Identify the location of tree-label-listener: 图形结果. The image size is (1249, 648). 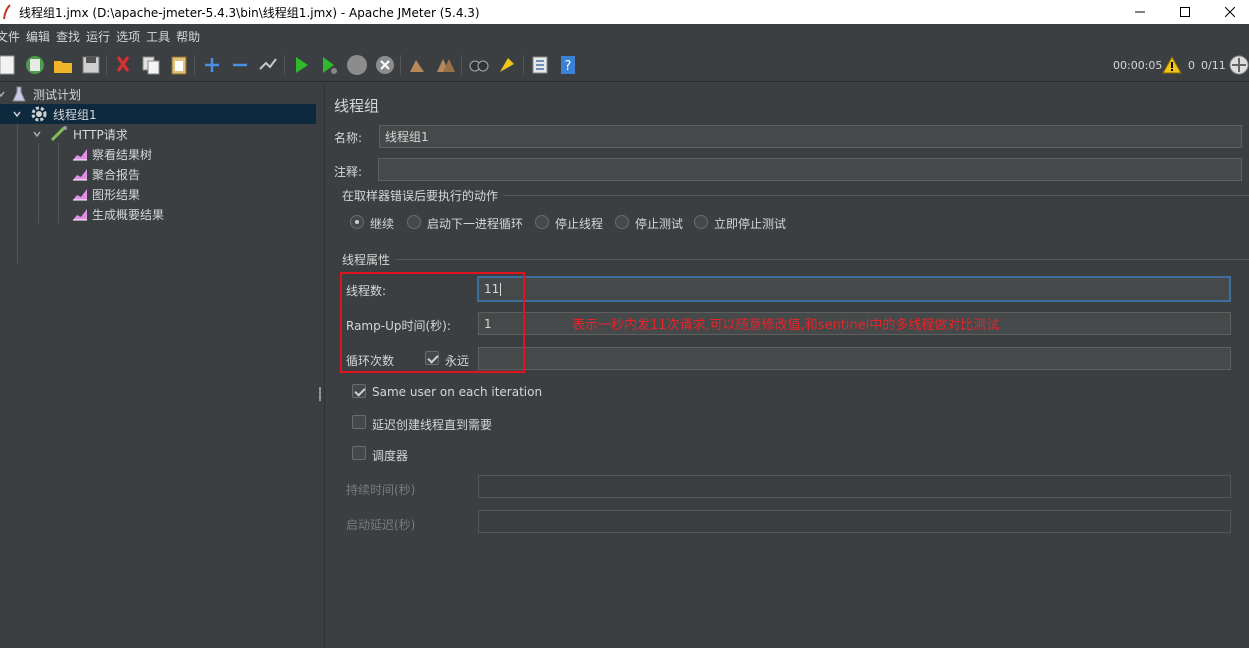
(116, 194).